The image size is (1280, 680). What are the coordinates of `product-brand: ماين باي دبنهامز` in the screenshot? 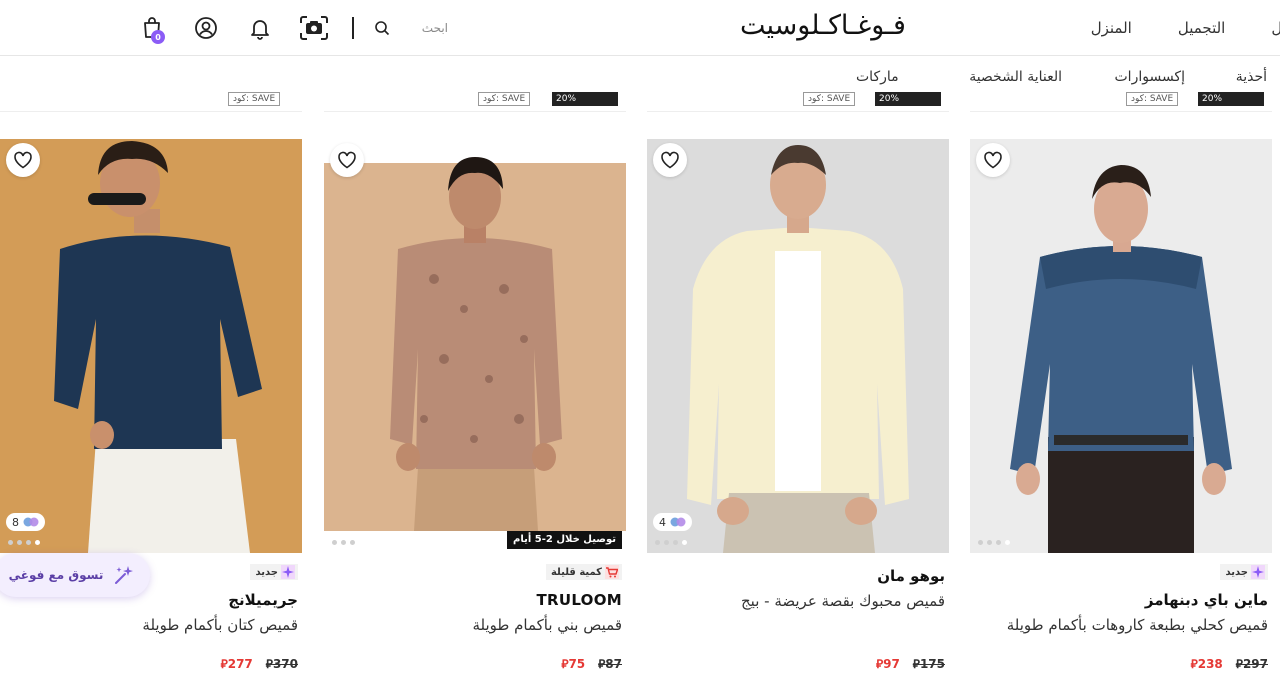 It's located at (1206, 600).